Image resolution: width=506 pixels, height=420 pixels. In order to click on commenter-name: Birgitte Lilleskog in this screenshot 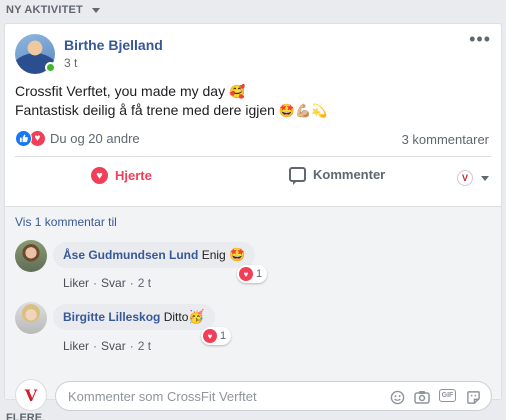, I will do `click(111, 317)`.